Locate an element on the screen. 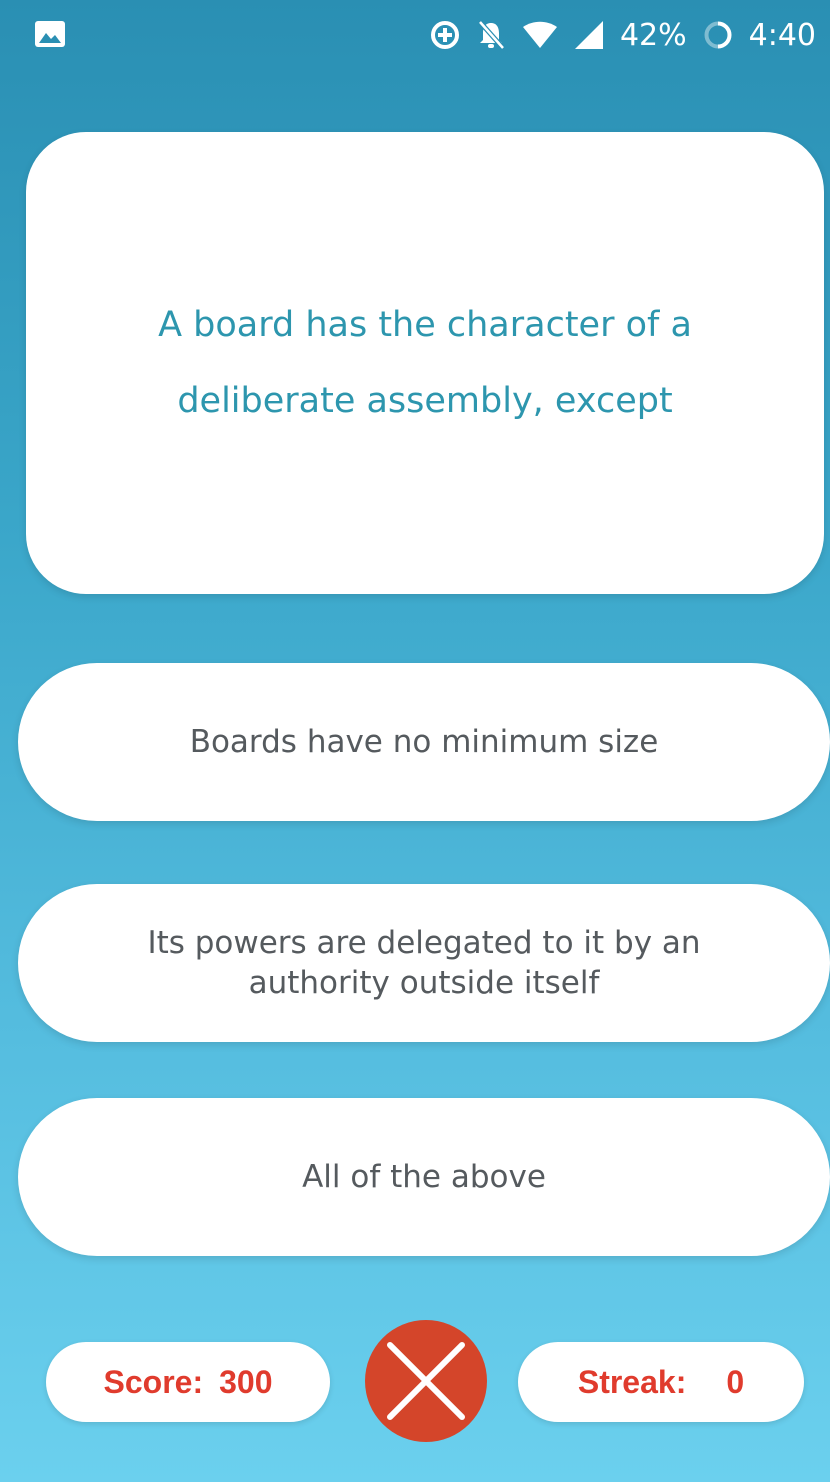 The height and width of the screenshot is (1482, 830). streak-value: 0 is located at coordinates (735, 1381).